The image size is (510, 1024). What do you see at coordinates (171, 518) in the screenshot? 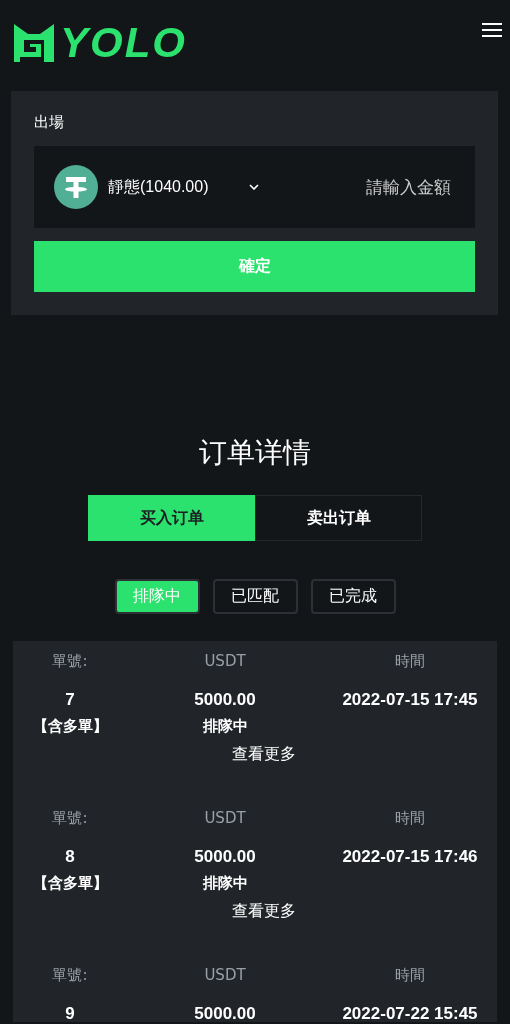
I see `order-tab: 买入订单` at bounding box center [171, 518].